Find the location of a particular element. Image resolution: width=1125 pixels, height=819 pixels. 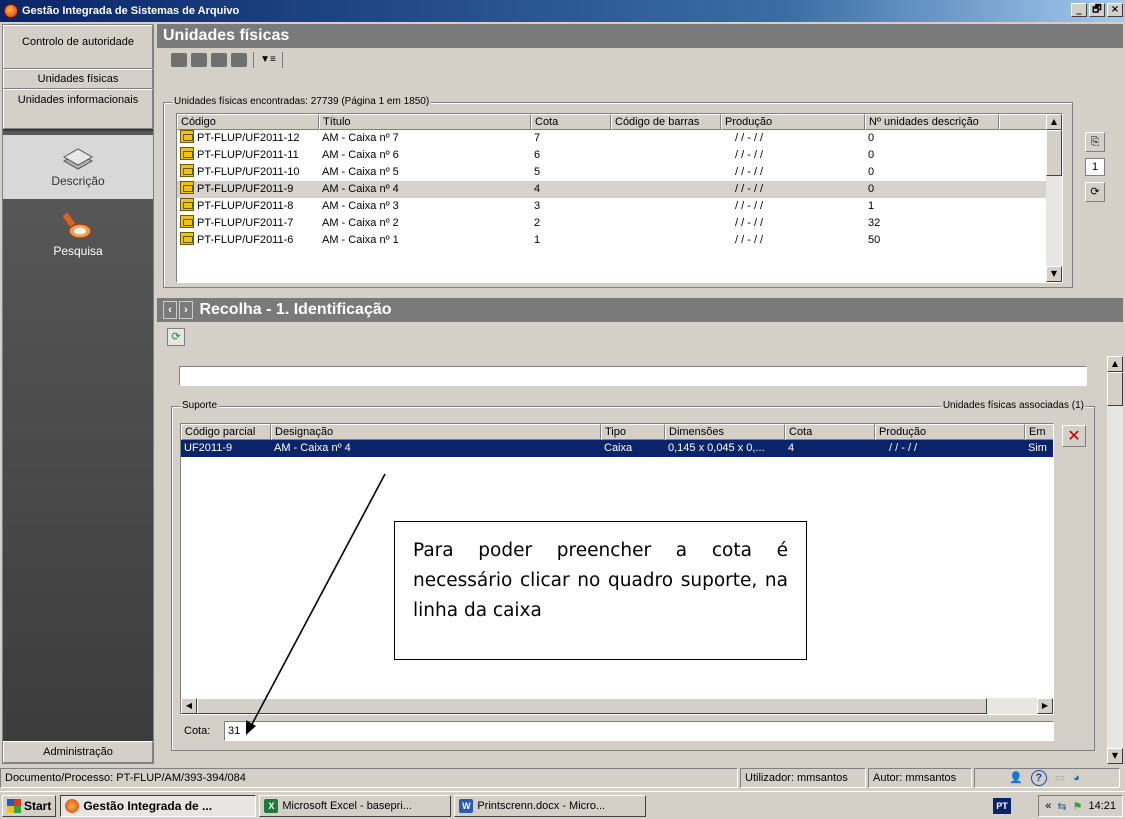

cell-cota: 4 is located at coordinates (537, 189).